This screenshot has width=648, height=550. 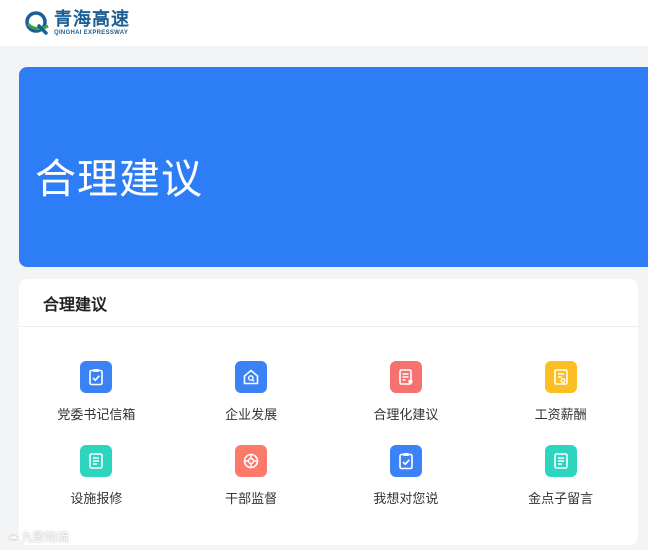 I want to click on menu-item-cadre-supervision: 干部监督, so click(x=251, y=476).